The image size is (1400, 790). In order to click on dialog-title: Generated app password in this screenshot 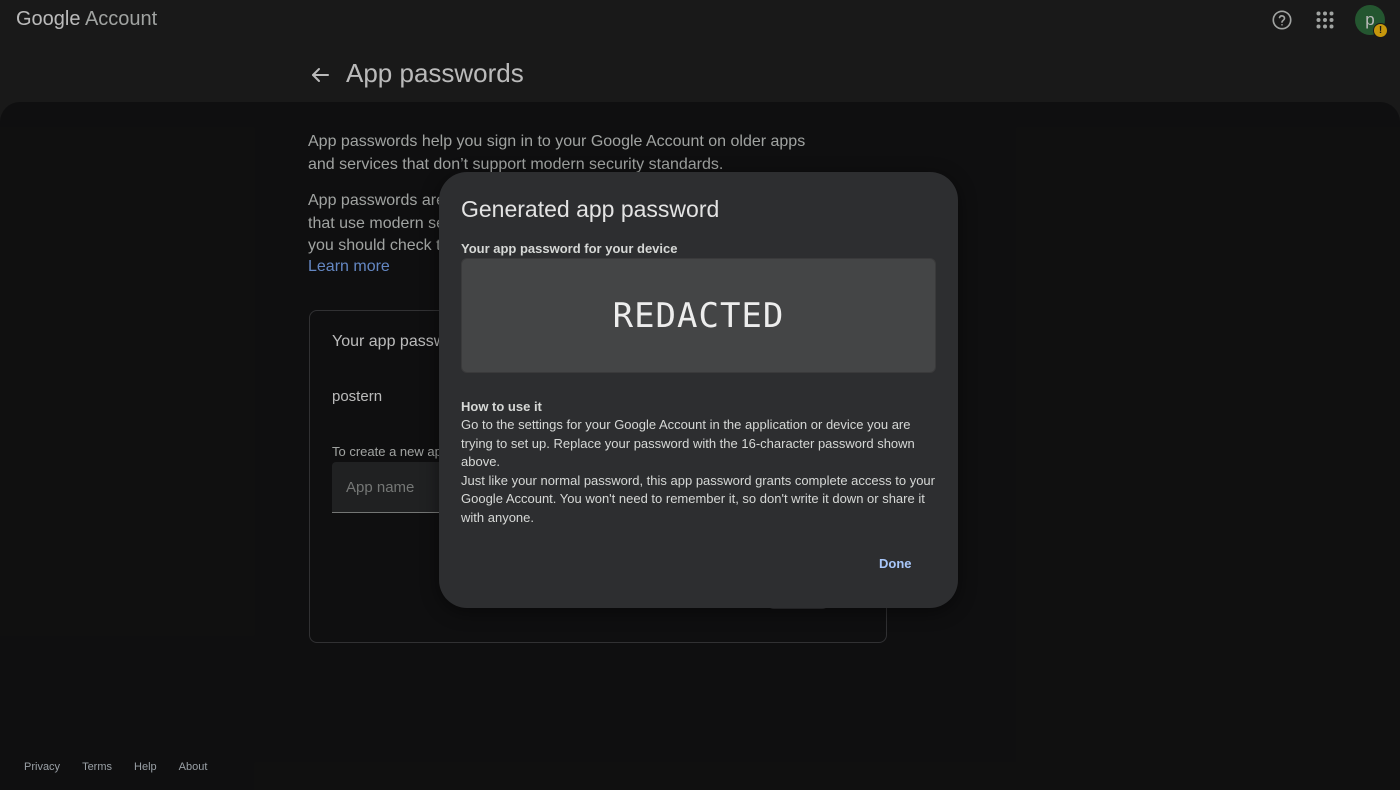, I will do `click(590, 209)`.